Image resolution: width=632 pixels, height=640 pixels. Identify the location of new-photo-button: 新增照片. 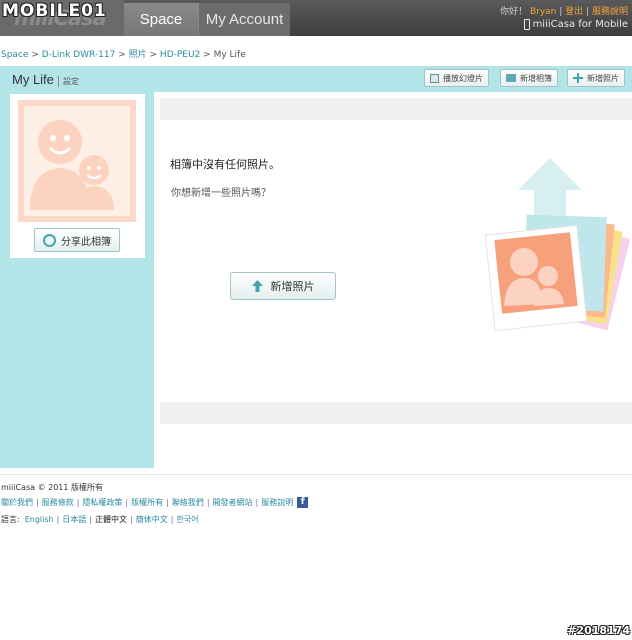
(596, 78).